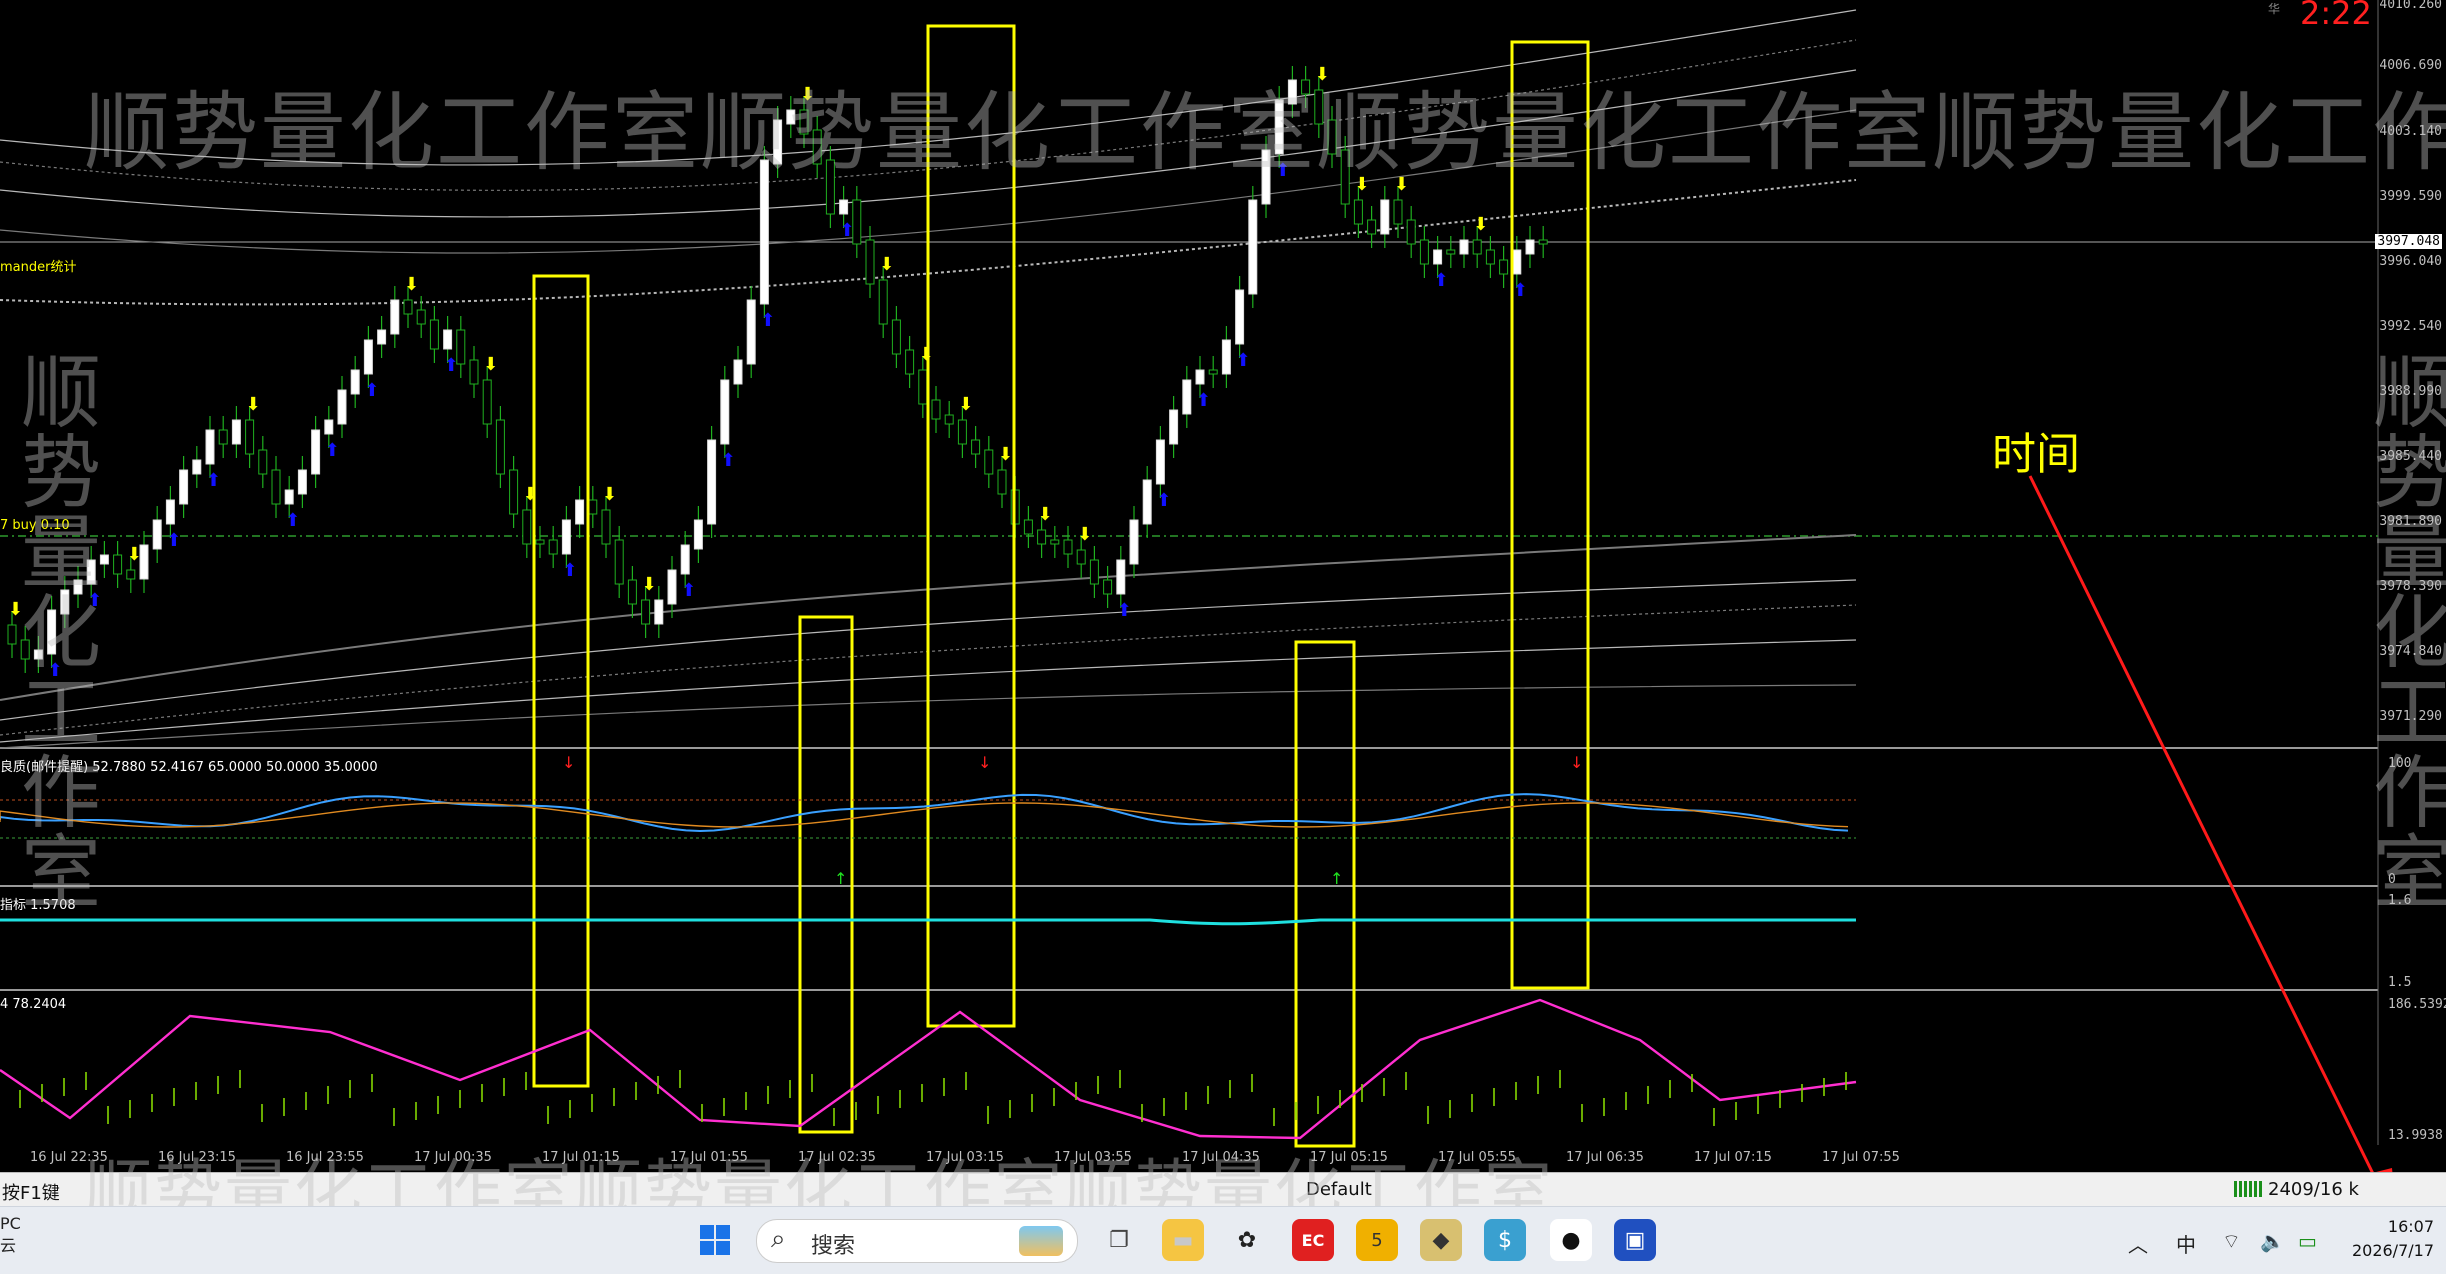  Describe the element at coordinates (1377, 1240) in the screenshot. I see `mt-app-icon: 5` at that location.